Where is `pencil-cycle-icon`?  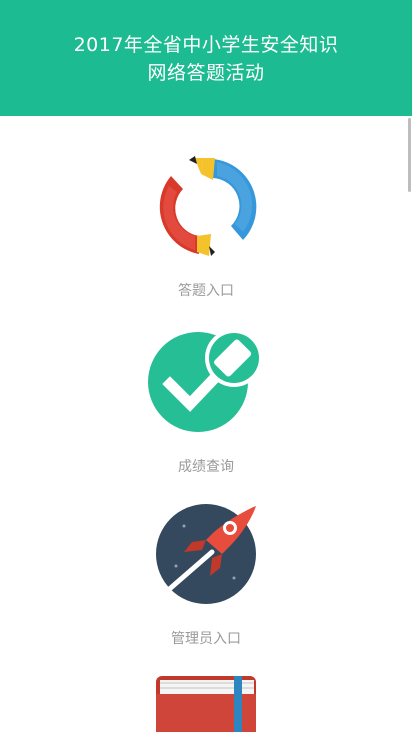
pencil-cycle-icon is located at coordinates (208, 206).